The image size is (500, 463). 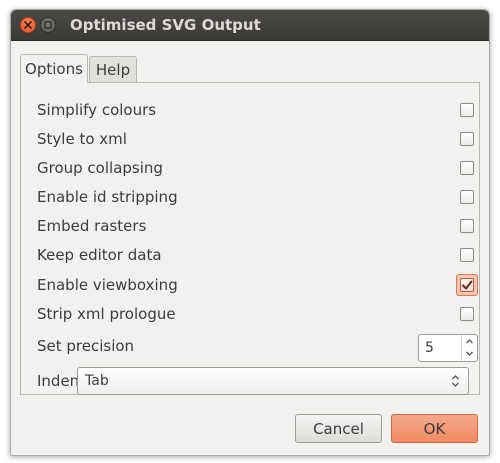 I want to click on option-label: Enable id stripping, so click(x=107, y=197).